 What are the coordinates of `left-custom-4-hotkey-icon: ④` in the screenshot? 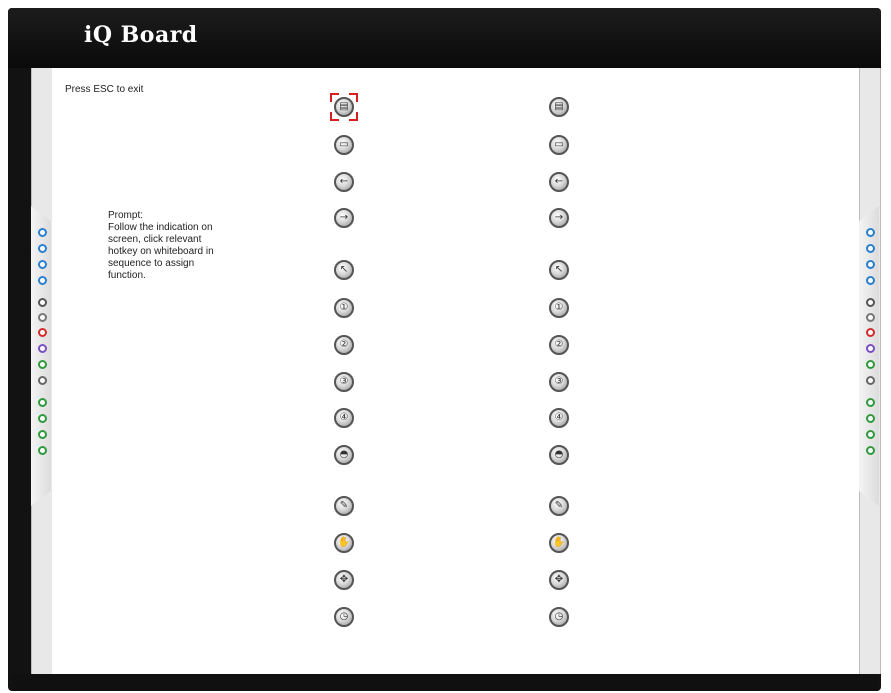 It's located at (344, 418).